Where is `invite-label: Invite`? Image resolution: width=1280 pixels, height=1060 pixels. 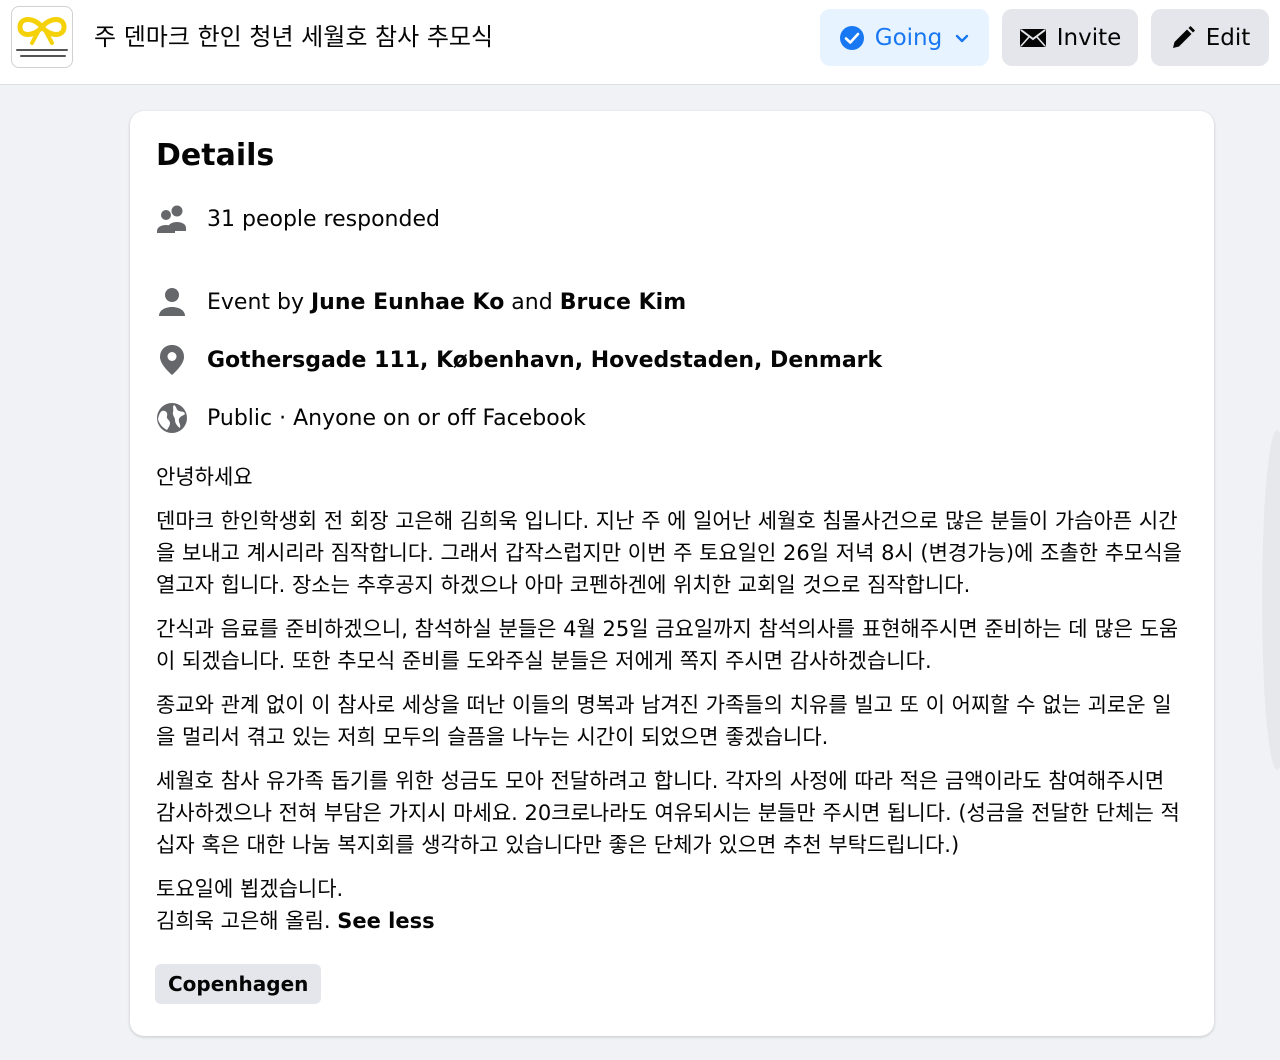 invite-label: Invite is located at coordinates (1089, 37).